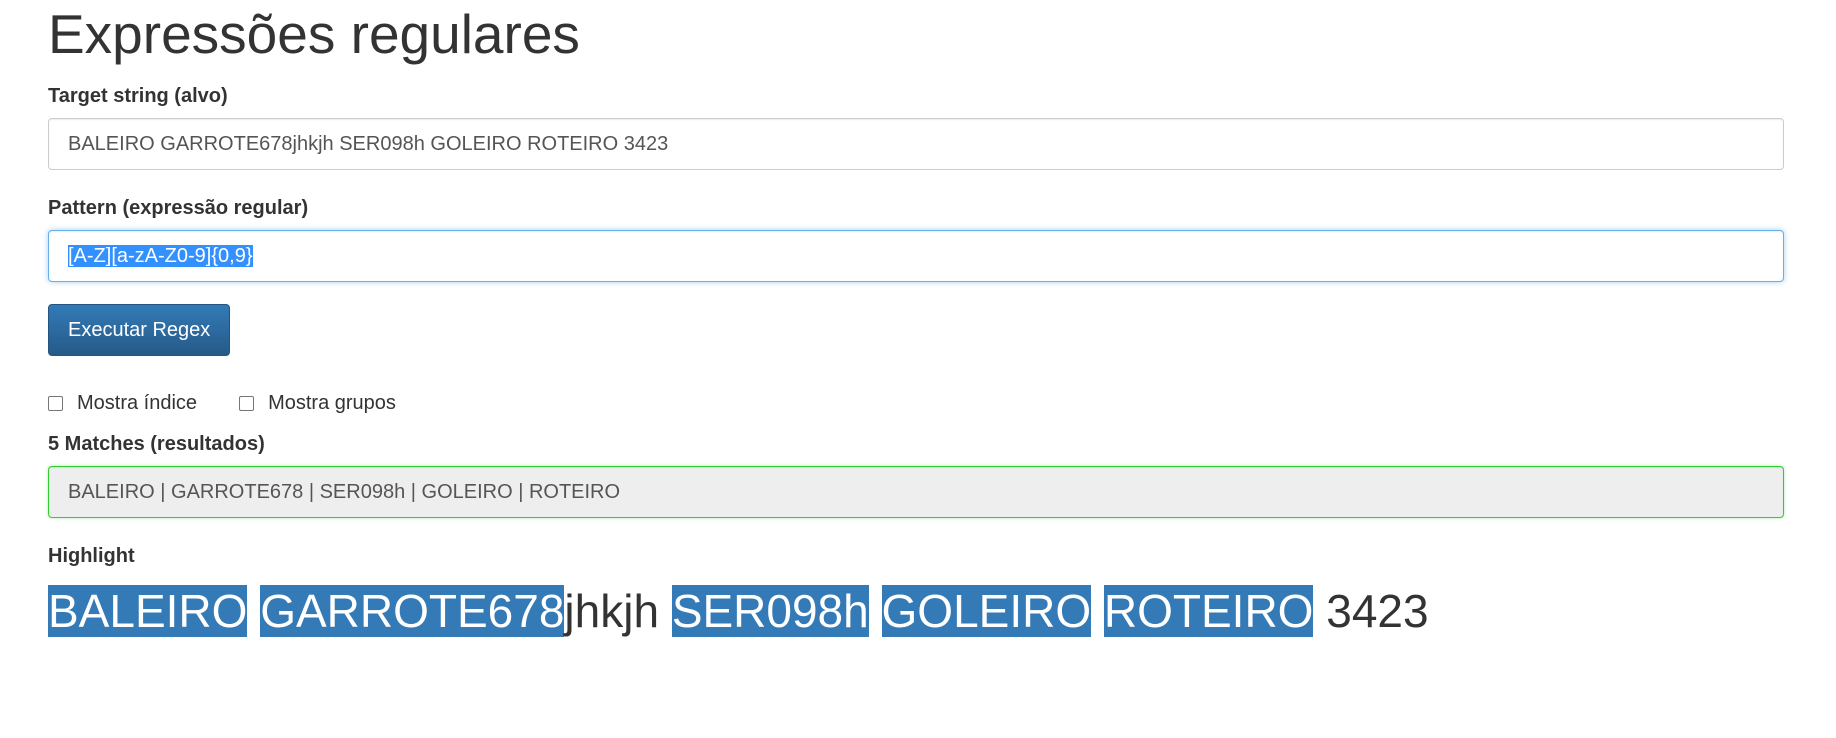  Describe the element at coordinates (137, 403) in the screenshot. I see `show-index-label: Mostra índice` at that location.